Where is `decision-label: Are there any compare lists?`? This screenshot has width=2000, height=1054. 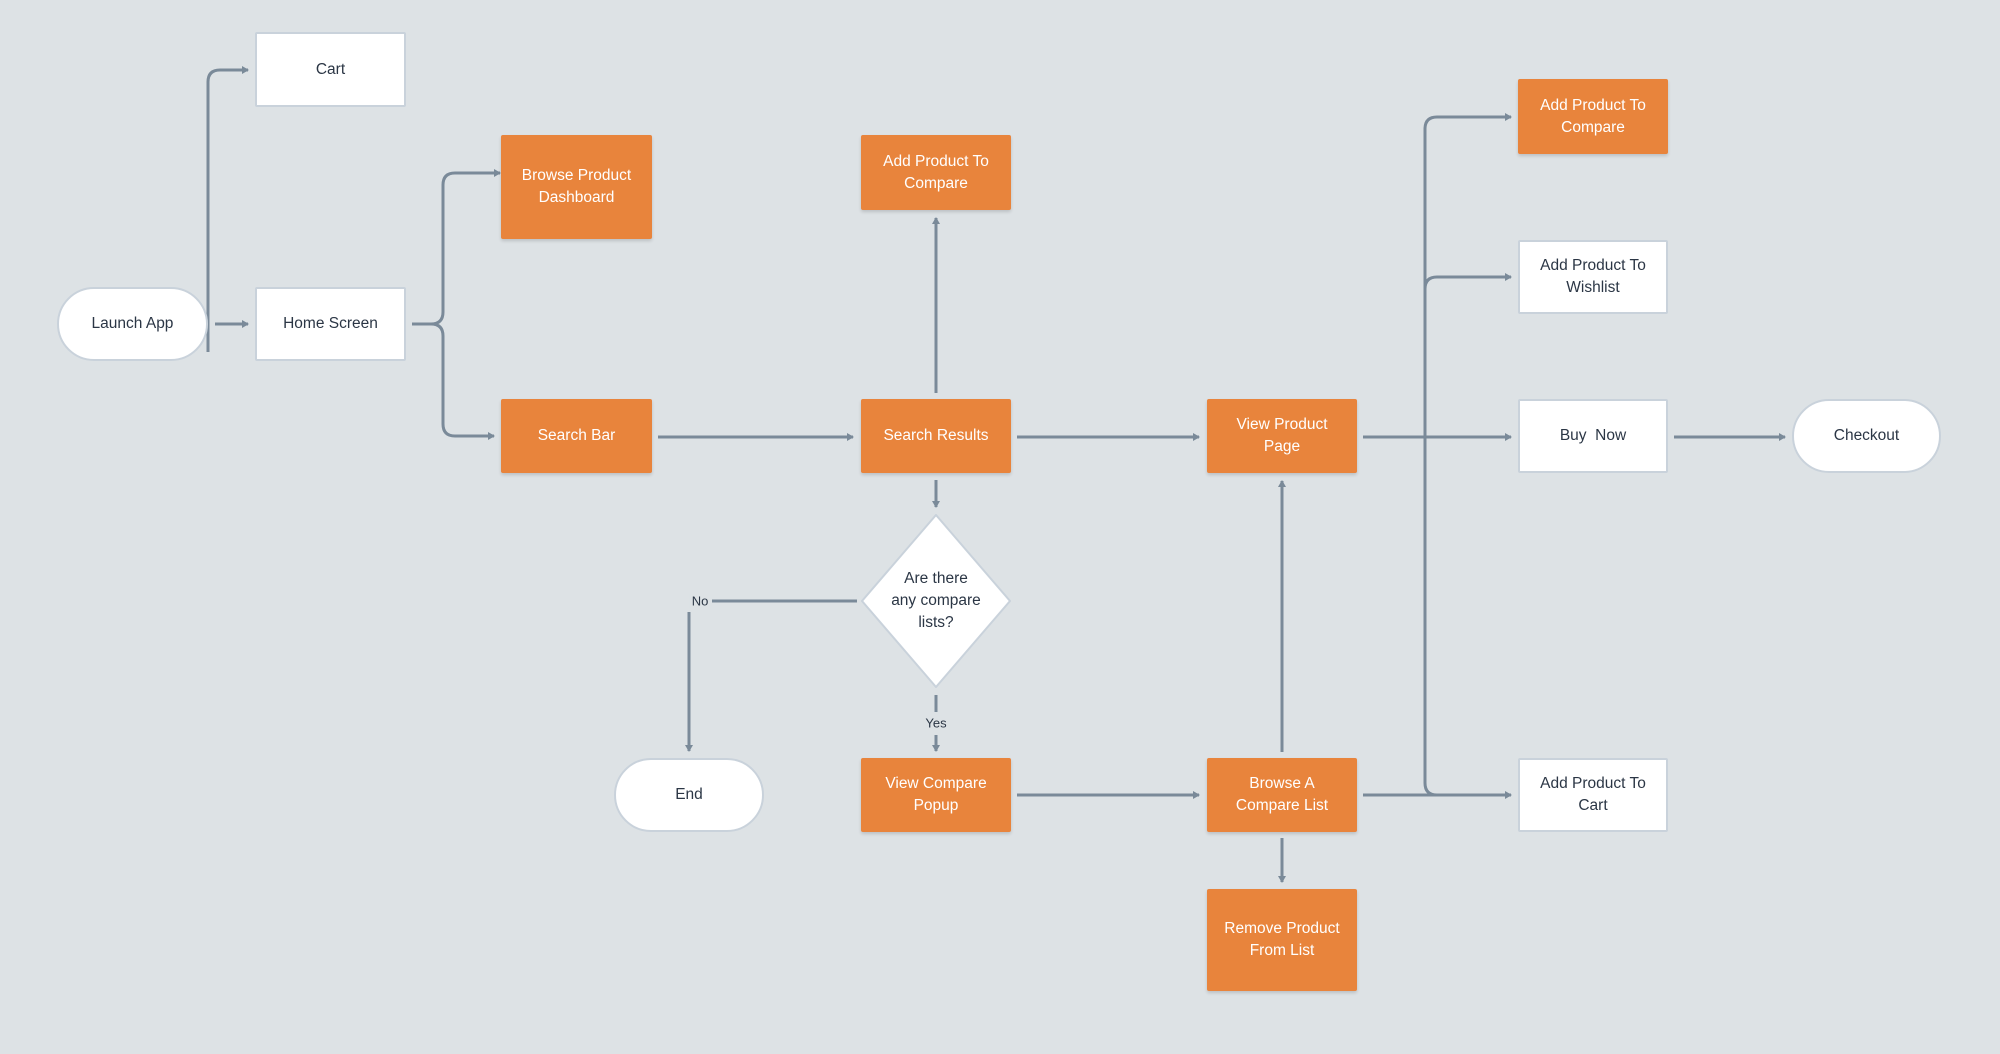 decision-label: Are there any compare lists? is located at coordinates (936, 600).